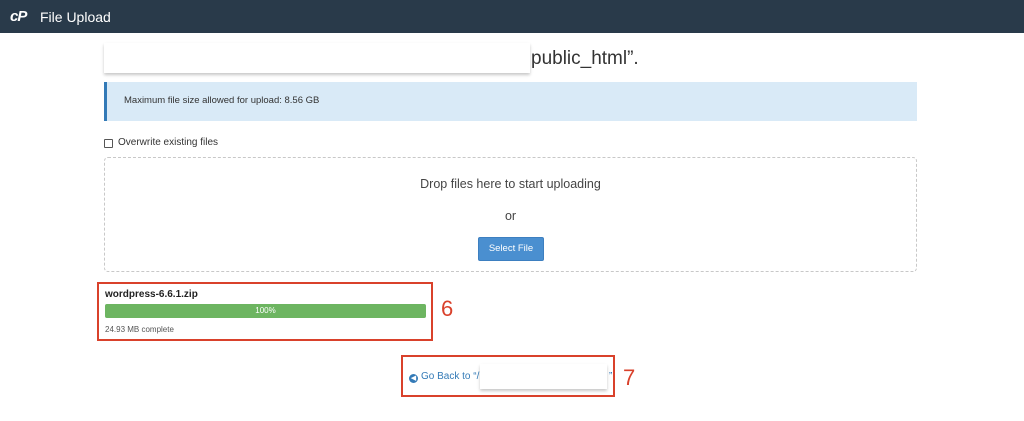 The width and height of the screenshot is (1024, 421). Describe the element at coordinates (543, 376) in the screenshot. I see `redaction-overlay-link` at that location.